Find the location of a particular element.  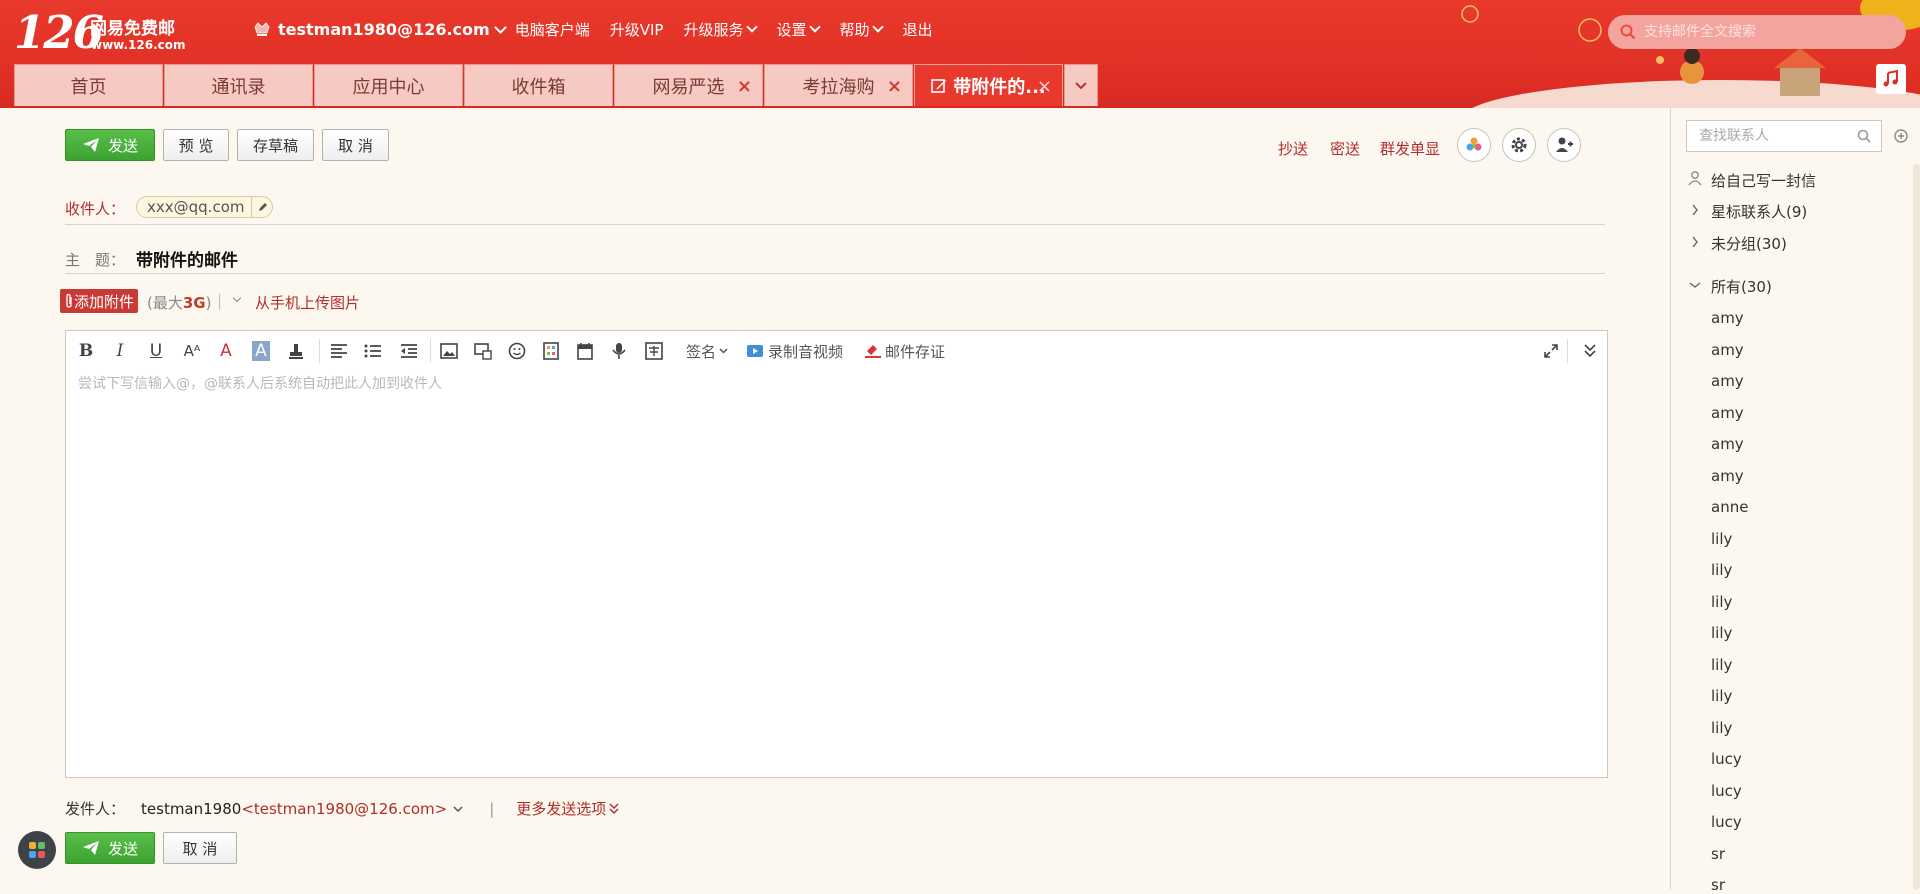

bold-icon: B is located at coordinates (86, 351).